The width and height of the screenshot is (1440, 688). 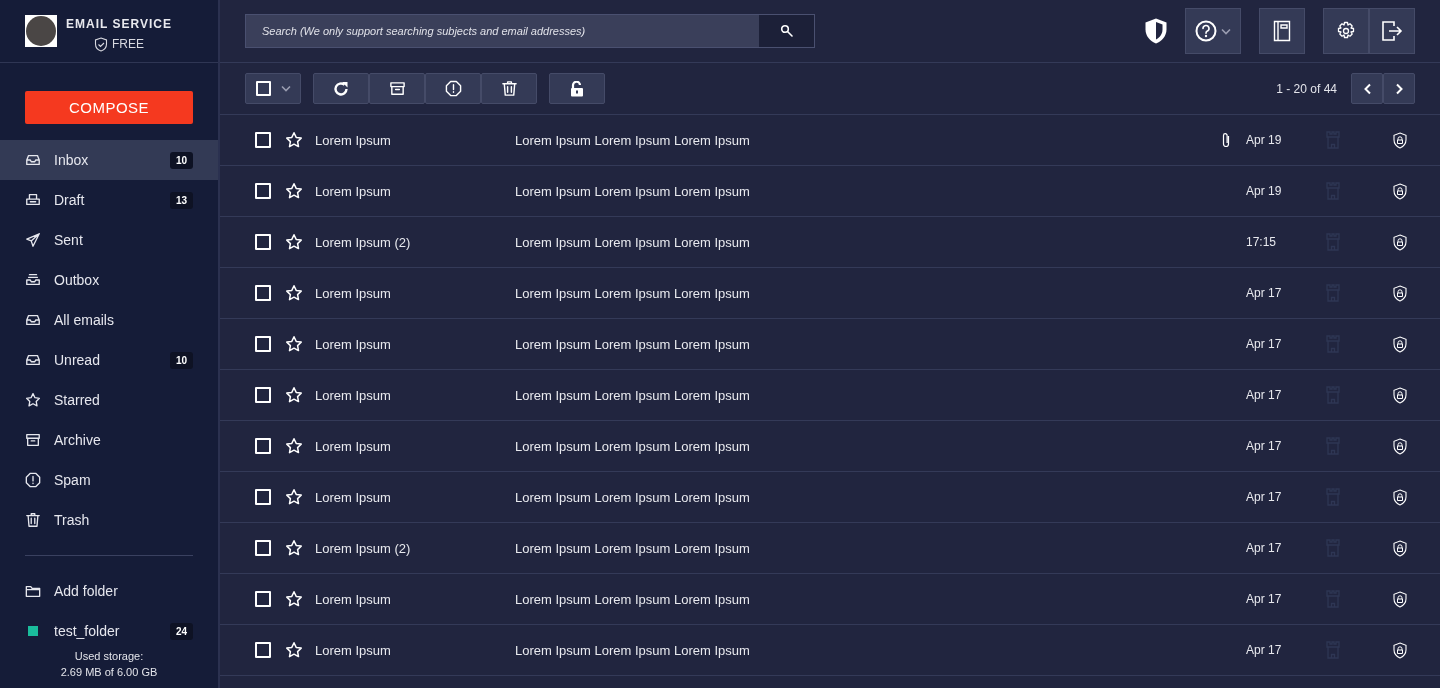 I want to click on settings-icon, so click(x=1346, y=31).